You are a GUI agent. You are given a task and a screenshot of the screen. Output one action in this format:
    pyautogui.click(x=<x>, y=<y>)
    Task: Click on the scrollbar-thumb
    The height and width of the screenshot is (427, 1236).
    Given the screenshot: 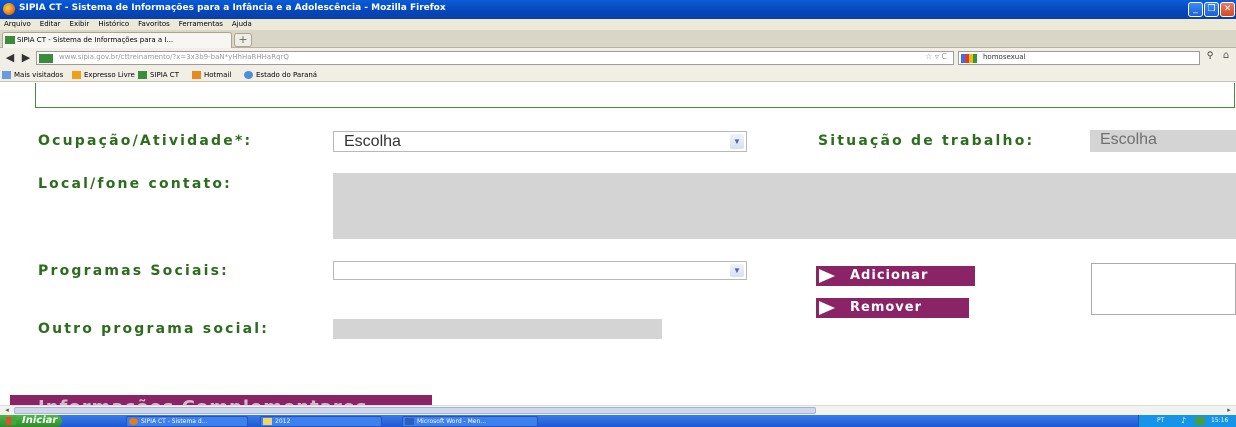 What is the action you would take?
    pyautogui.click(x=415, y=410)
    